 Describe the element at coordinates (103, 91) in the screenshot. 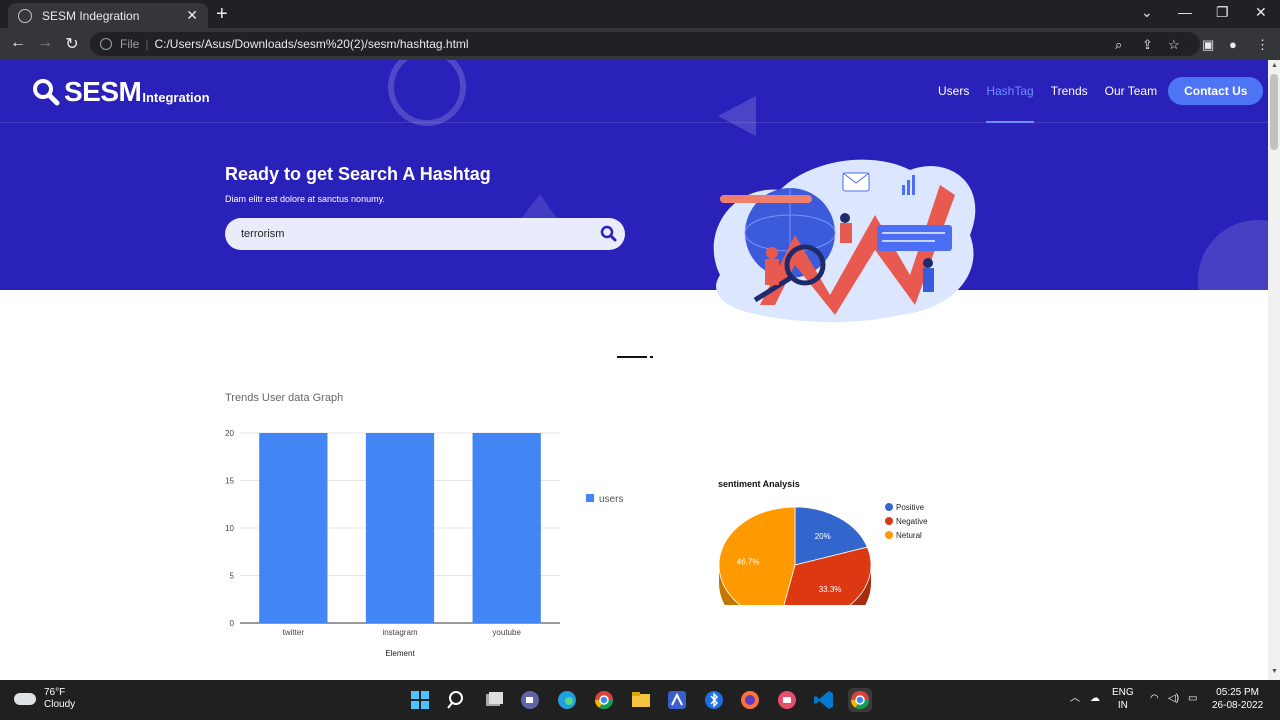

I see `logo-text: SESM` at that location.